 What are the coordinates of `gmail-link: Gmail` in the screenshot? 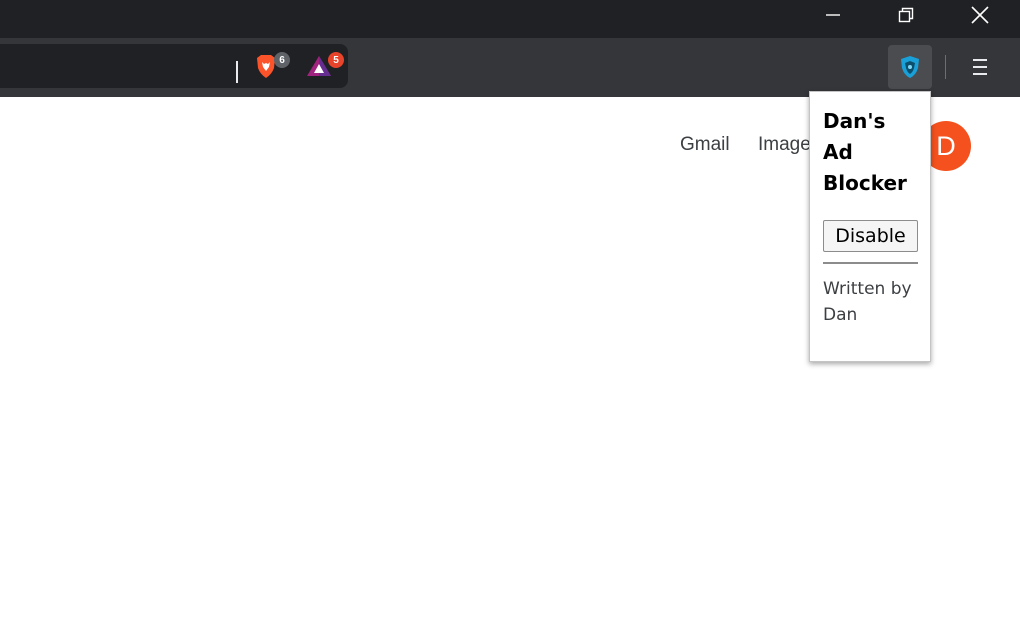 It's located at (705, 145).